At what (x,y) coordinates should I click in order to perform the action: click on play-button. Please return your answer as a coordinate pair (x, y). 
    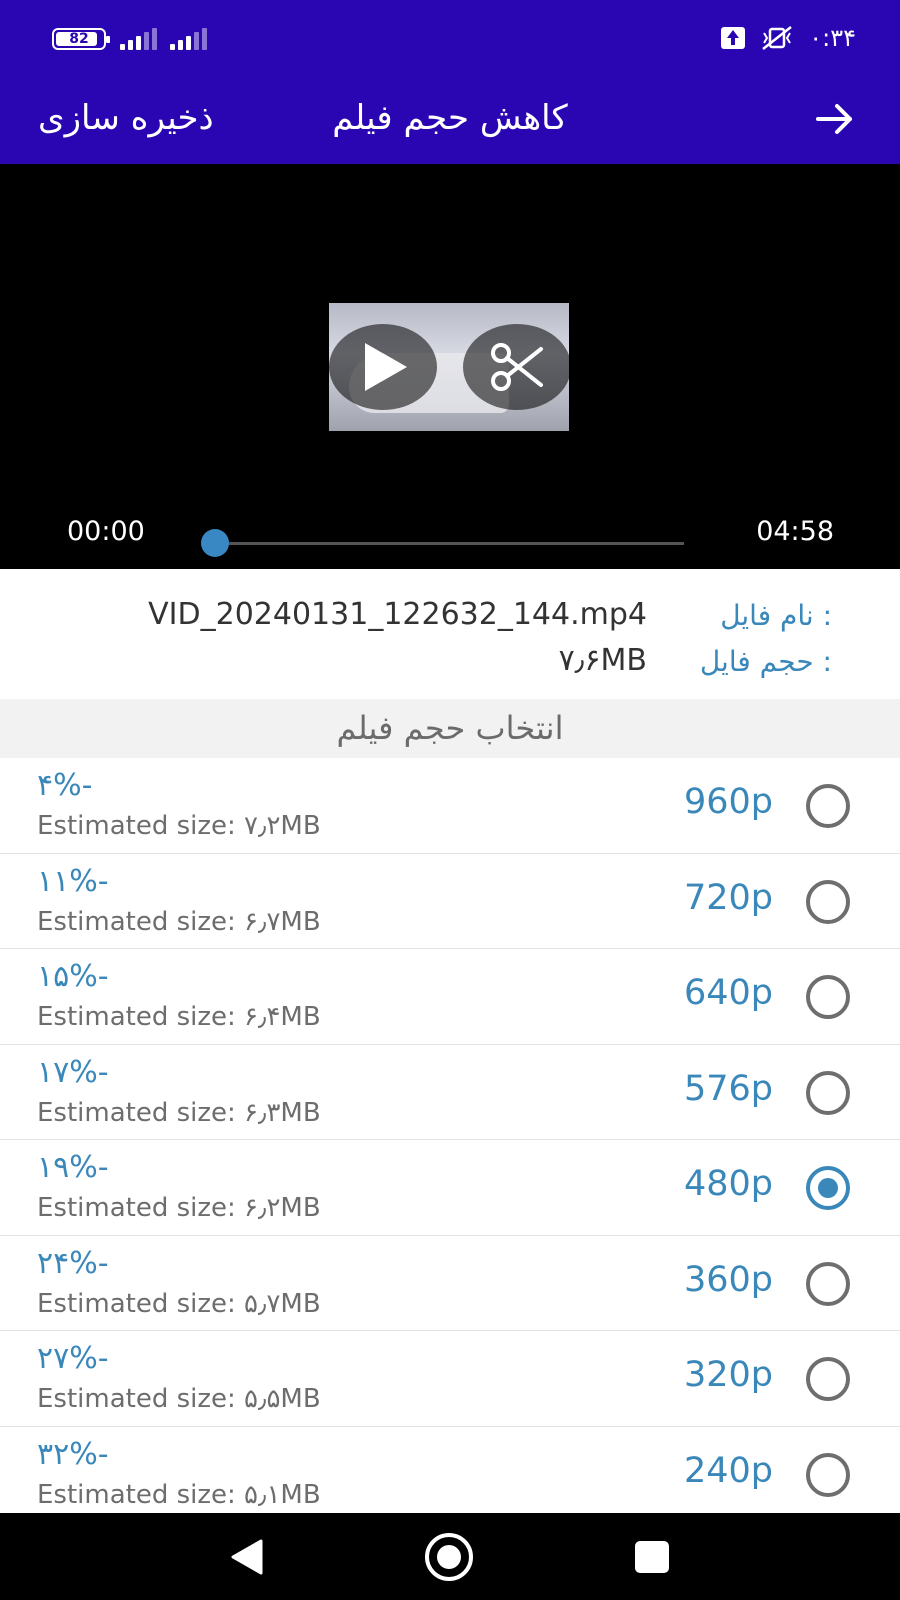
    Looking at the image, I should click on (383, 367).